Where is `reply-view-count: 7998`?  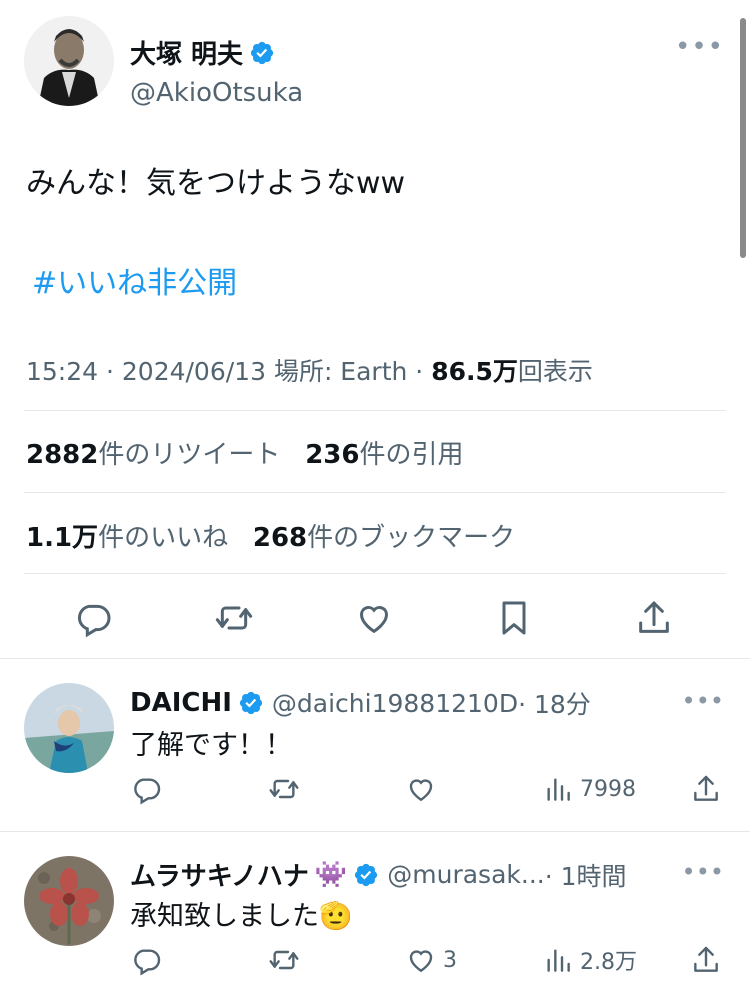
reply-view-count: 7998 is located at coordinates (608, 789).